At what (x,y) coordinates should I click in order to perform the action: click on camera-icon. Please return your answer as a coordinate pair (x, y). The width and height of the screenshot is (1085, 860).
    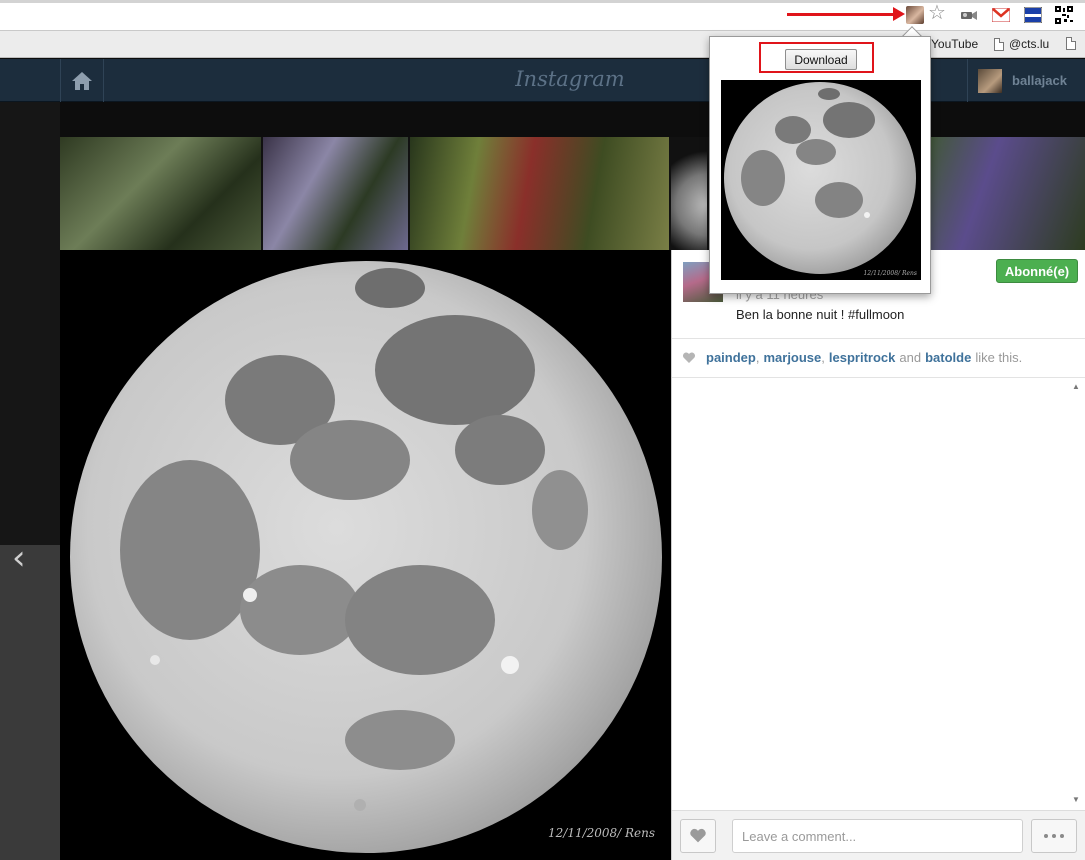
    Looking at the image, I should click on (969, 15).